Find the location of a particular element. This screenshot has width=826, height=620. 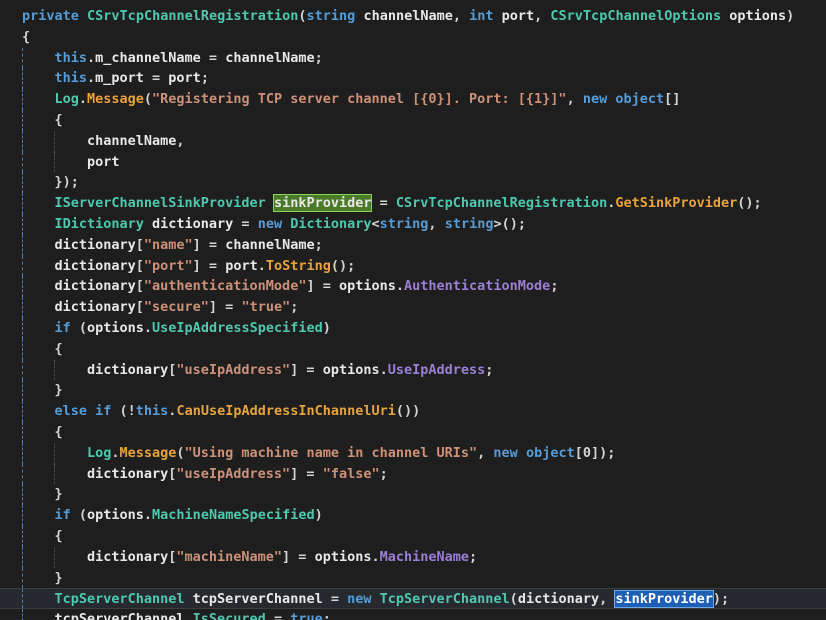

code-token: GetSinkProvider is located at coordinates (676, 203).